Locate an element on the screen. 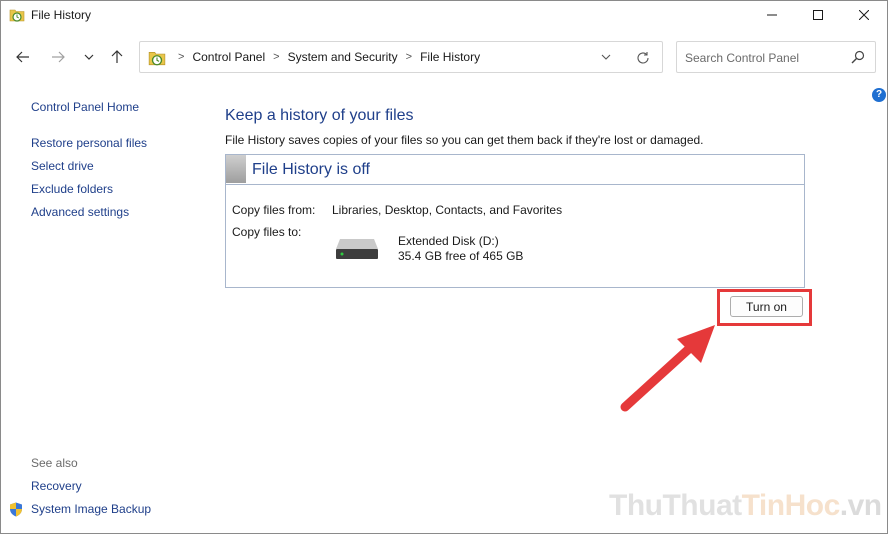 The image size is (888, 534). back-button is located at coordinates (23, 57).